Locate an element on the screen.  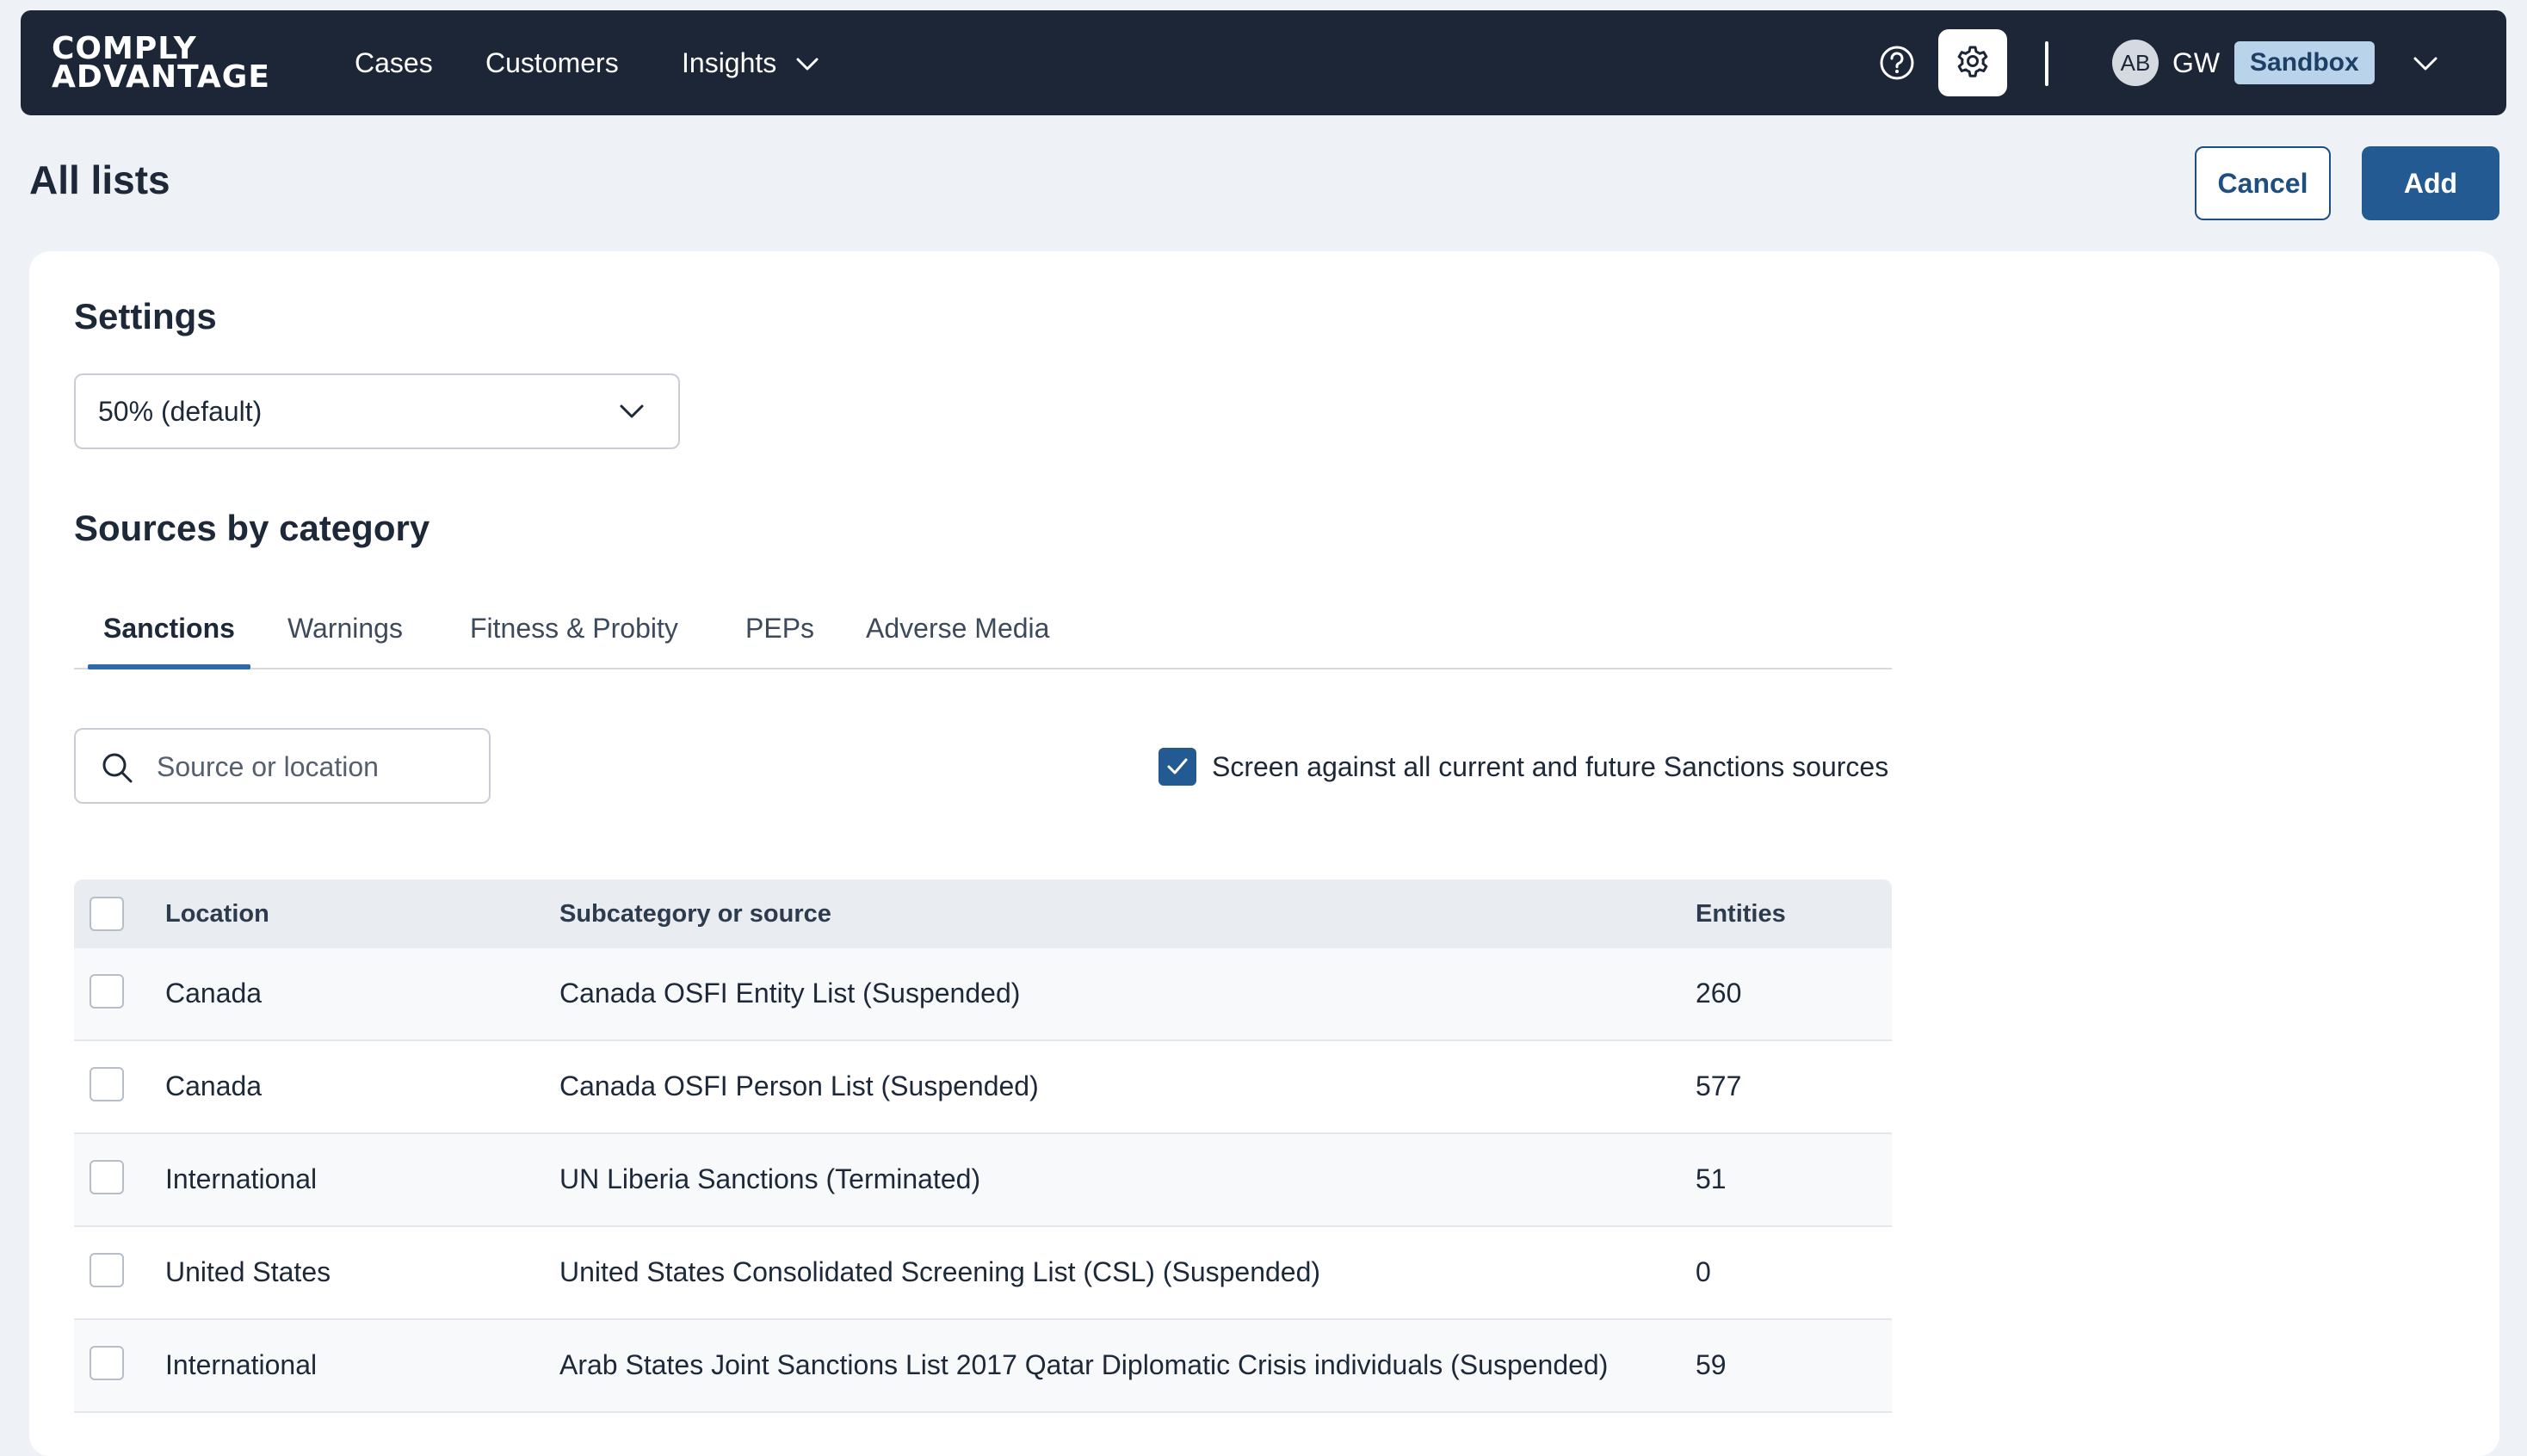
nav-divider is located at coordinates (2046, 64).